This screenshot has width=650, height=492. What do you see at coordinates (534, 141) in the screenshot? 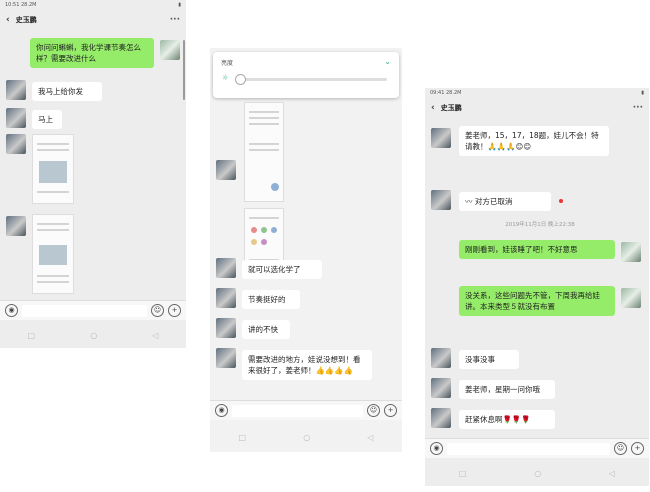
I see `message-received: 姜老师，15，17，18题，娃儿不会！特请教！🙏🙏🙏😊😊` at bounding box center [534, 141].